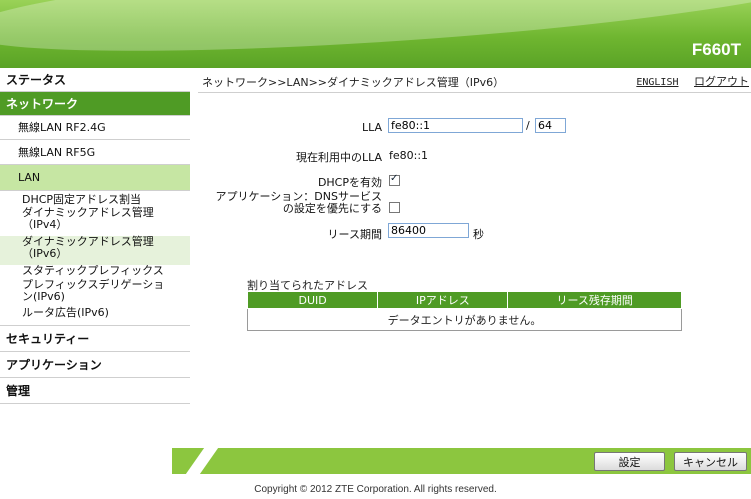 Image resolution: width=751 pixels, height=499 pixels. What do you see at coordinates (95, 199) in the screenshot?
I see `sidebar-item-dhcp-static: DHCP固定アドレス割当` at bounding box center [95, 199].